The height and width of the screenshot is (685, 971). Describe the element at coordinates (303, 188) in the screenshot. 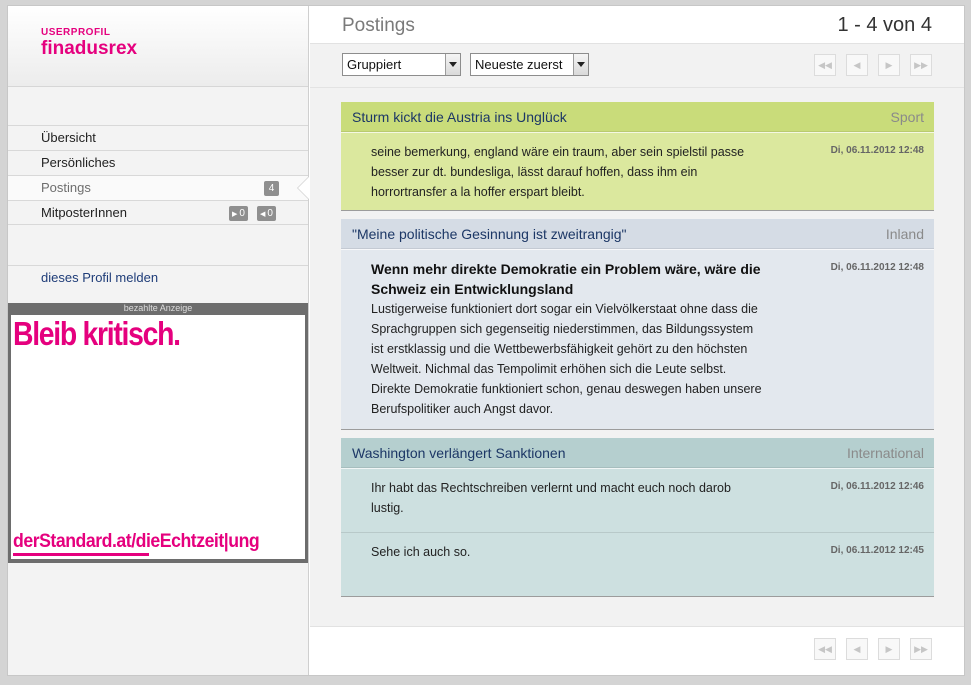

I see `active-arrow-icon` at that location.